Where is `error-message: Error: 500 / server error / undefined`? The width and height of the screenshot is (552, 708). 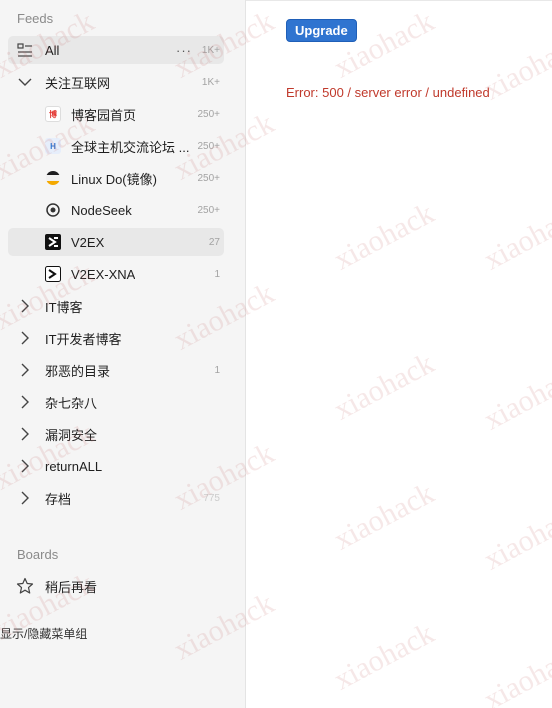 error-message: Error: 500 / server error / undefined is located at coordinates (388, 92).